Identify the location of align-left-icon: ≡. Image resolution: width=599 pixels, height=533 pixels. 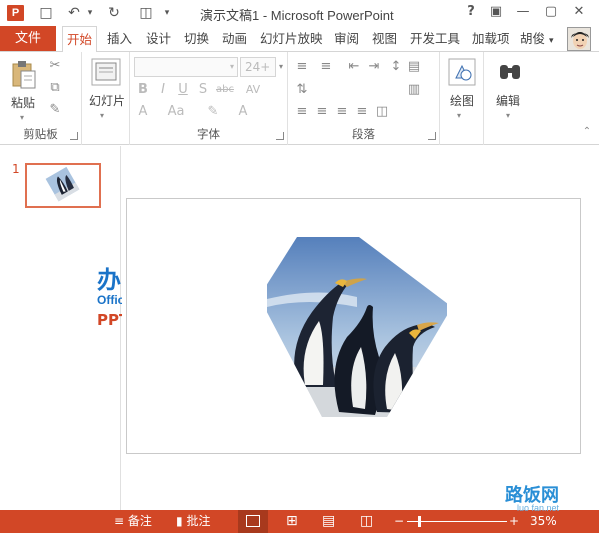
(302, 112).